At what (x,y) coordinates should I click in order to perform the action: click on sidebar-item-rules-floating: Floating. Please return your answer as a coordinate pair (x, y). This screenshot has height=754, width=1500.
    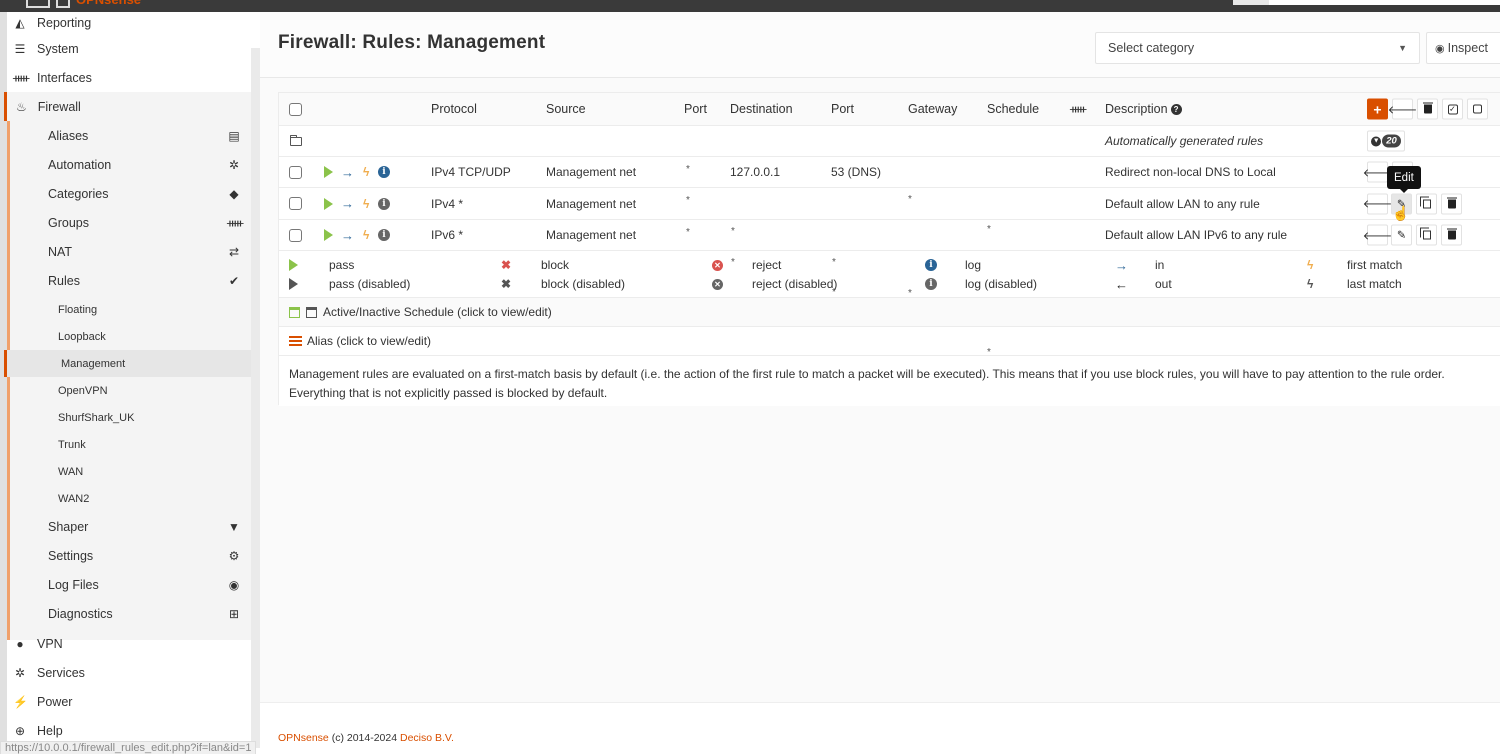
    Looking at the image, I should click on (129, 309).